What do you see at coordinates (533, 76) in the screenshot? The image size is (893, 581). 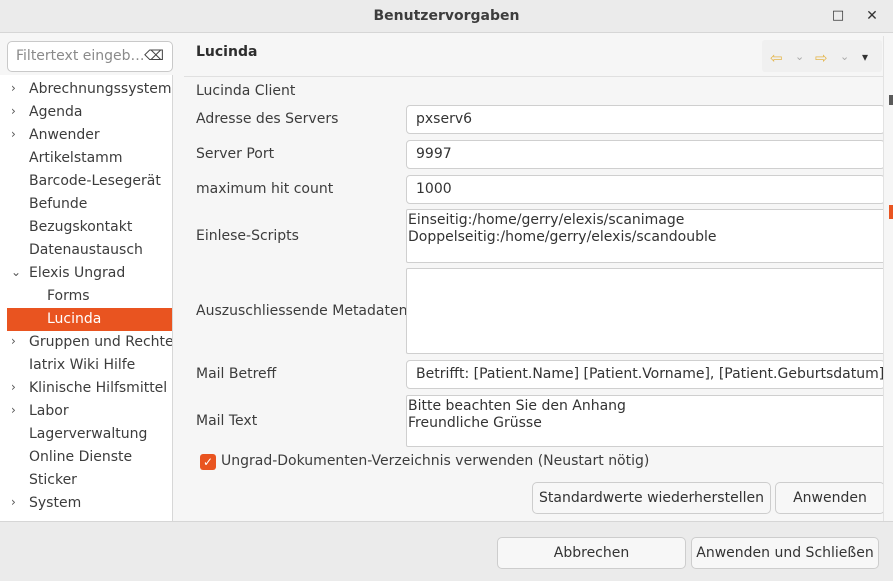 I see `header-divider` at bounding box center [533, 76].